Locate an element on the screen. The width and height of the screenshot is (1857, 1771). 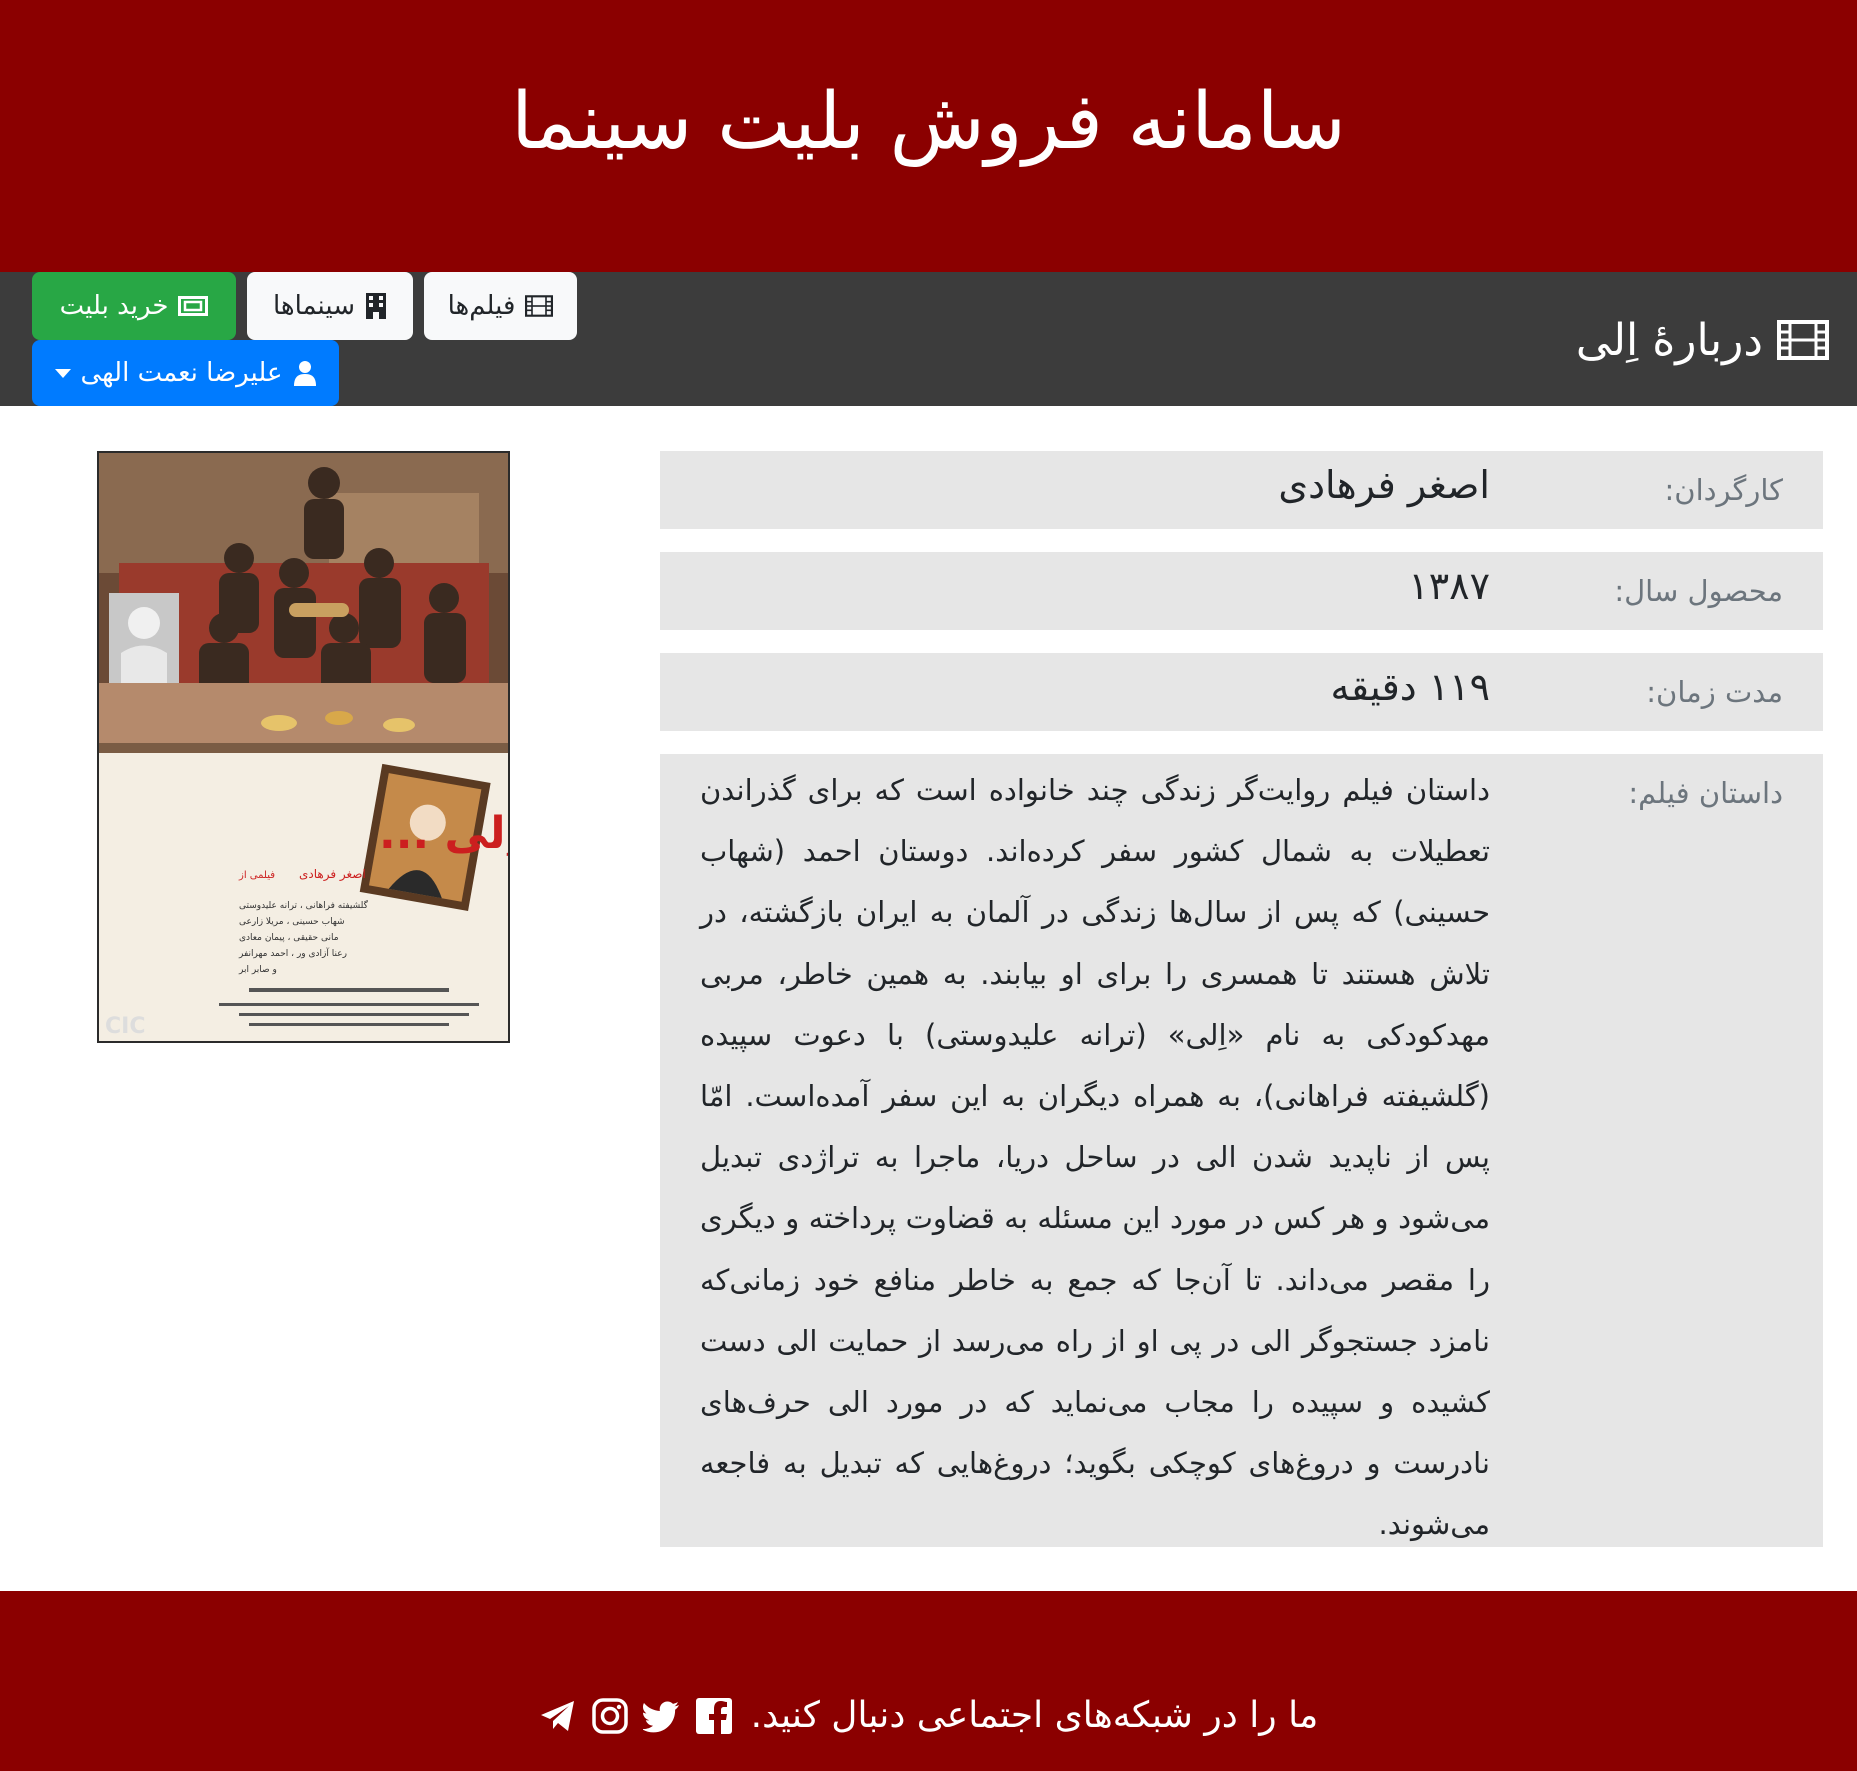
user-name: علیرضا نعمت الهی is located at coordinates (181, 373).